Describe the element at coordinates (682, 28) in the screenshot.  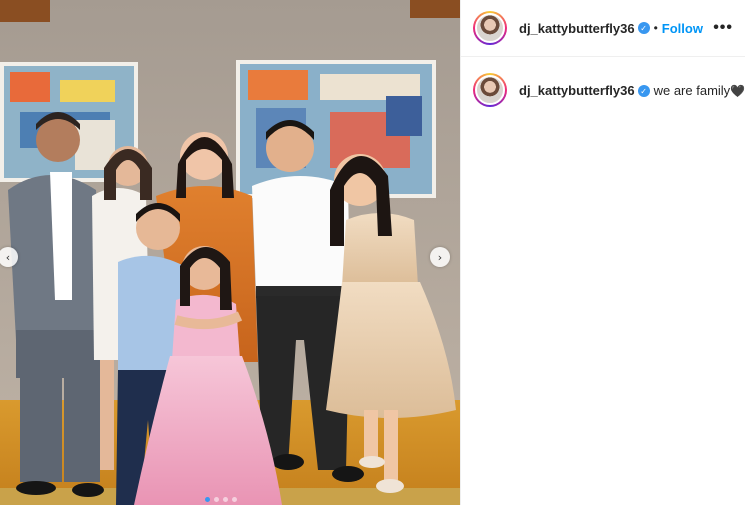
I see `follow-button: Follow` at that location.